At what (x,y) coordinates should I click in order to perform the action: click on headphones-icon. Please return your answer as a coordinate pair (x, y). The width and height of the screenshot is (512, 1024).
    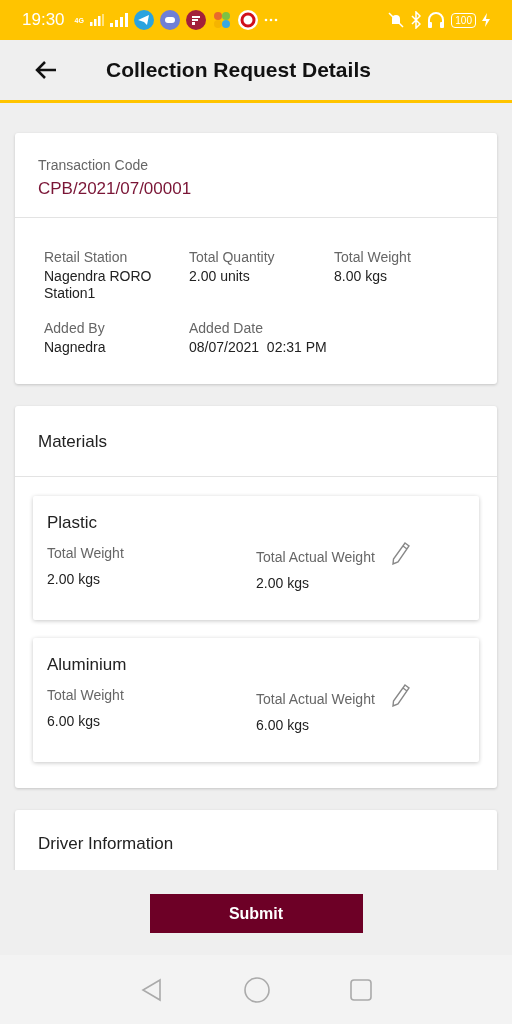
    Looking at the image, I should click on (436, 20).